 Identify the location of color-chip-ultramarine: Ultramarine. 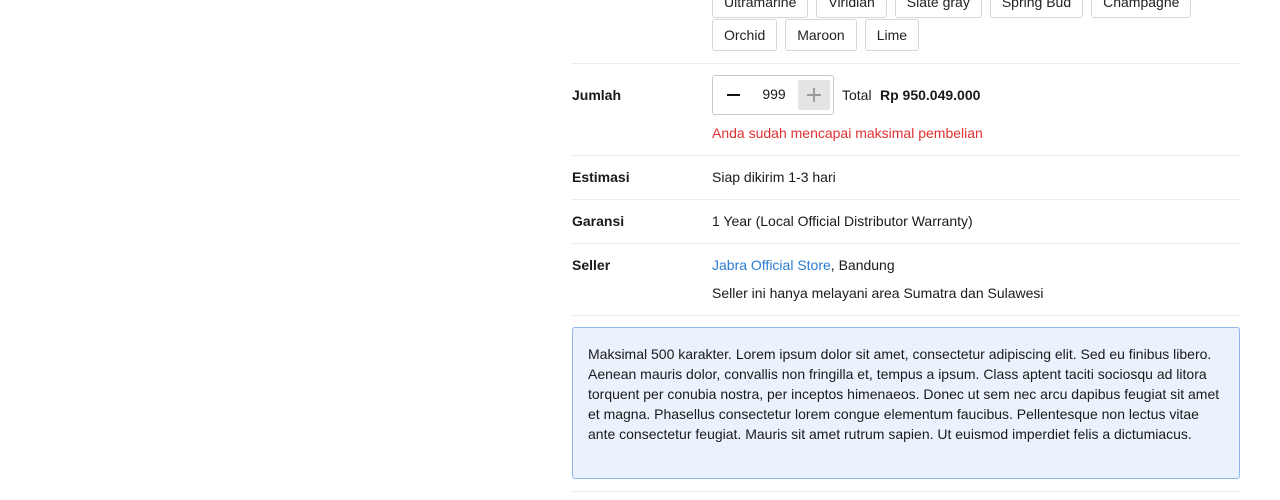
(760, 9).